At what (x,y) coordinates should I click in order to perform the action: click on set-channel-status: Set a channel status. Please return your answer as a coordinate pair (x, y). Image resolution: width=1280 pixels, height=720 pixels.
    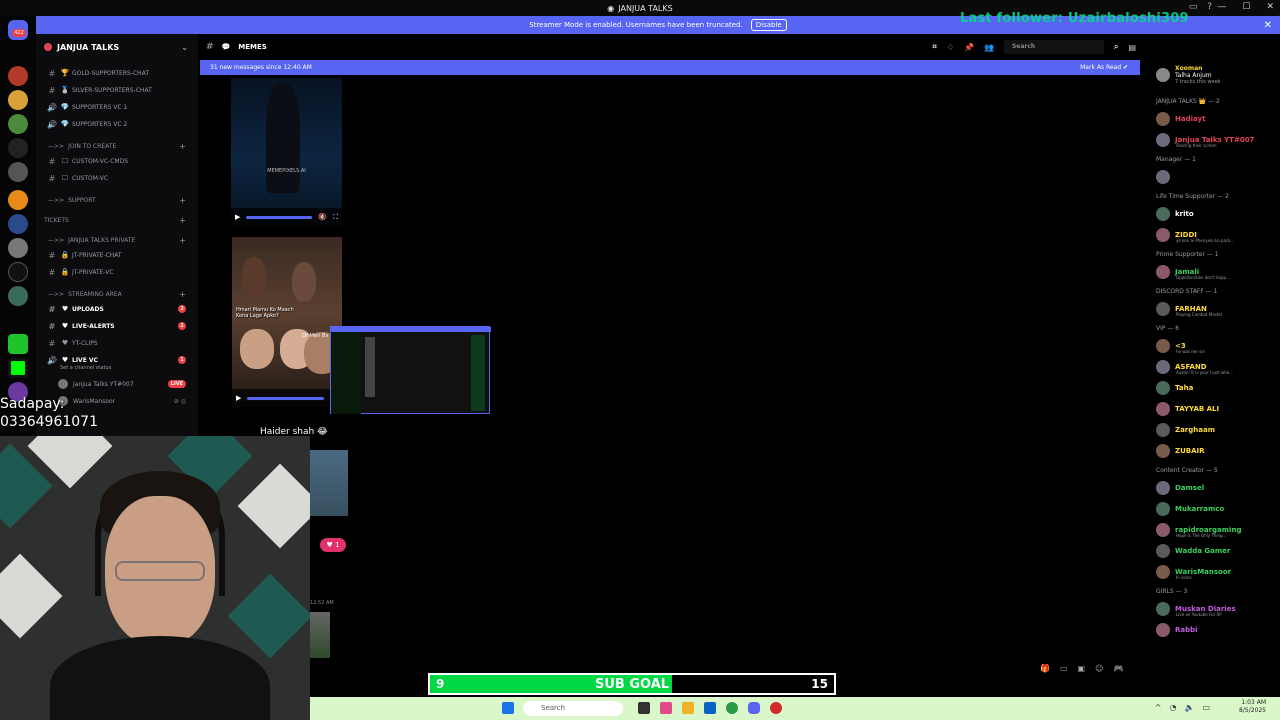
    Looking at the image, I should click on (117, 368).